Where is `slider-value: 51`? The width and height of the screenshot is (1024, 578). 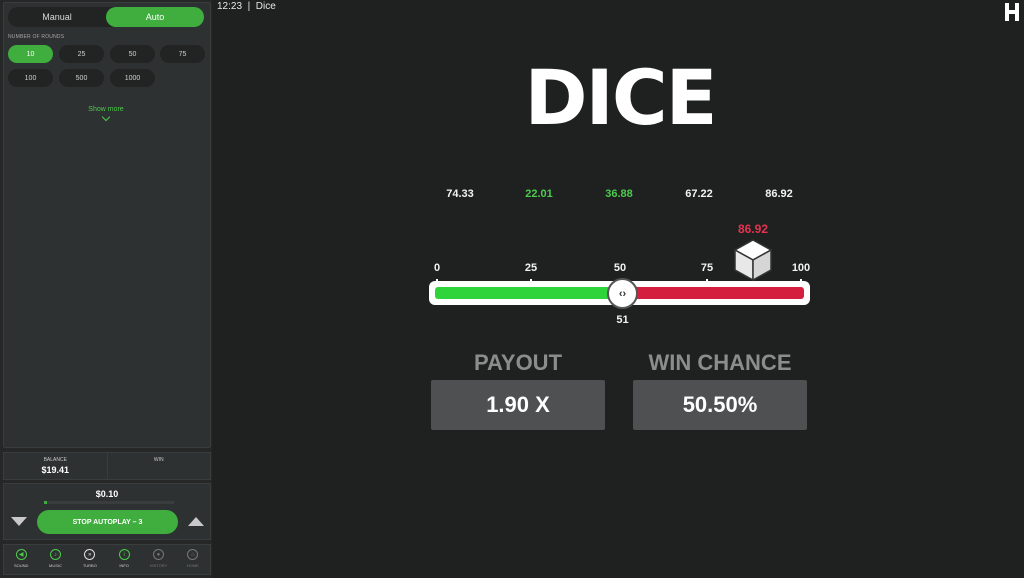
slider-value: 51 is located at coordinates (622, 320).